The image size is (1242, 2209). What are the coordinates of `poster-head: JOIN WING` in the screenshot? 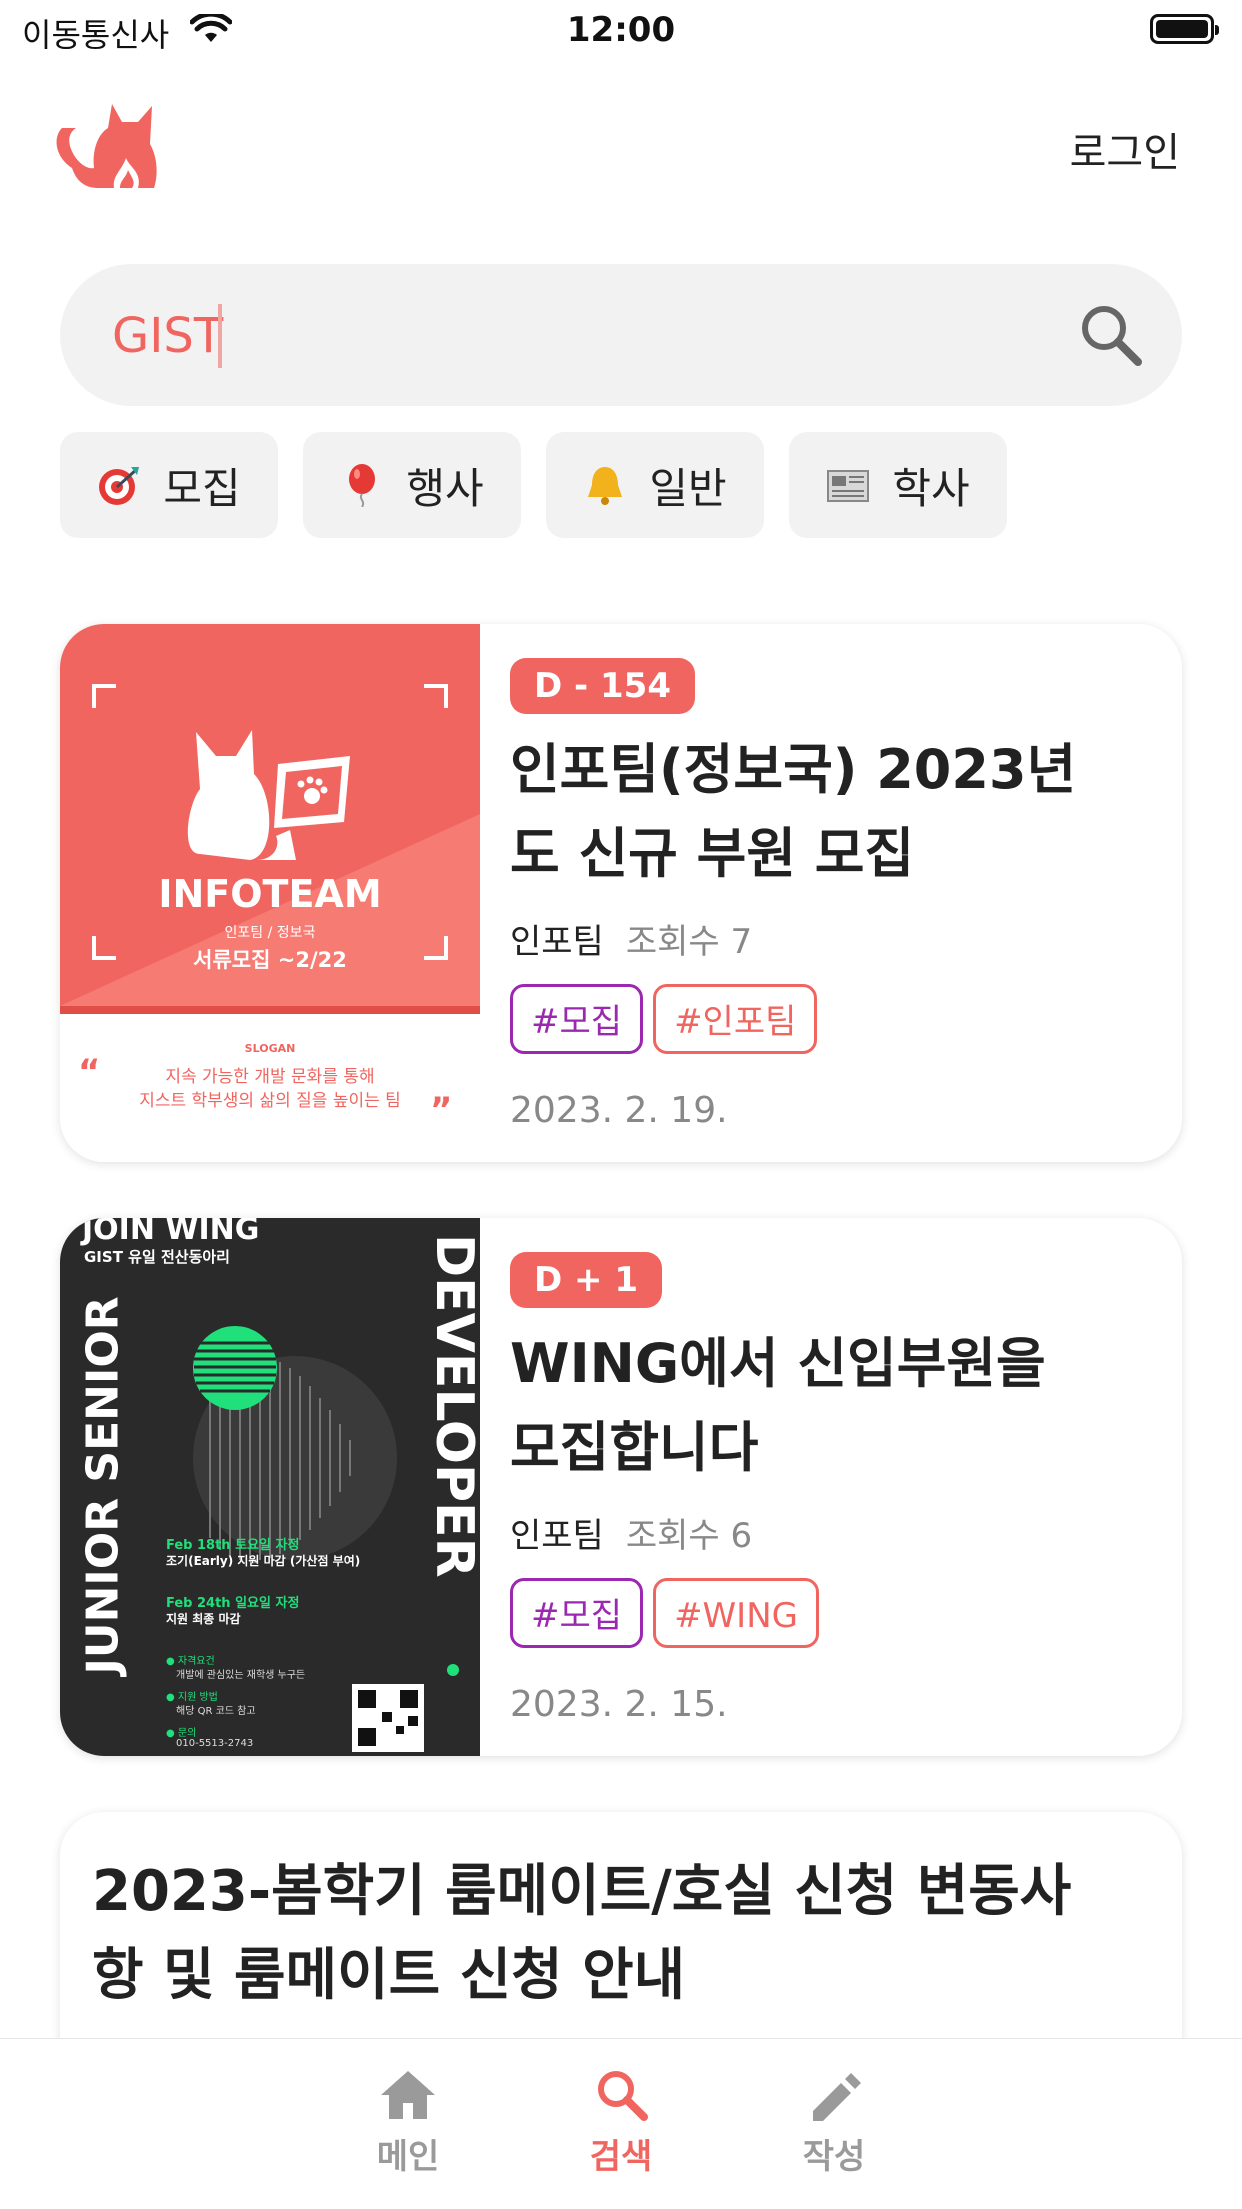 It's located at (171, 1232).